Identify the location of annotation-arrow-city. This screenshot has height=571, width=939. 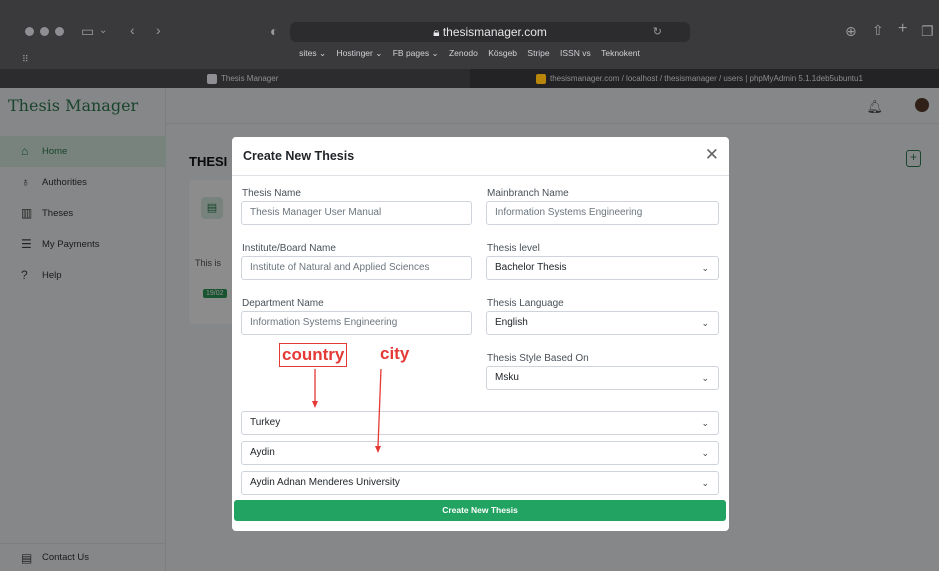
(378, 410).